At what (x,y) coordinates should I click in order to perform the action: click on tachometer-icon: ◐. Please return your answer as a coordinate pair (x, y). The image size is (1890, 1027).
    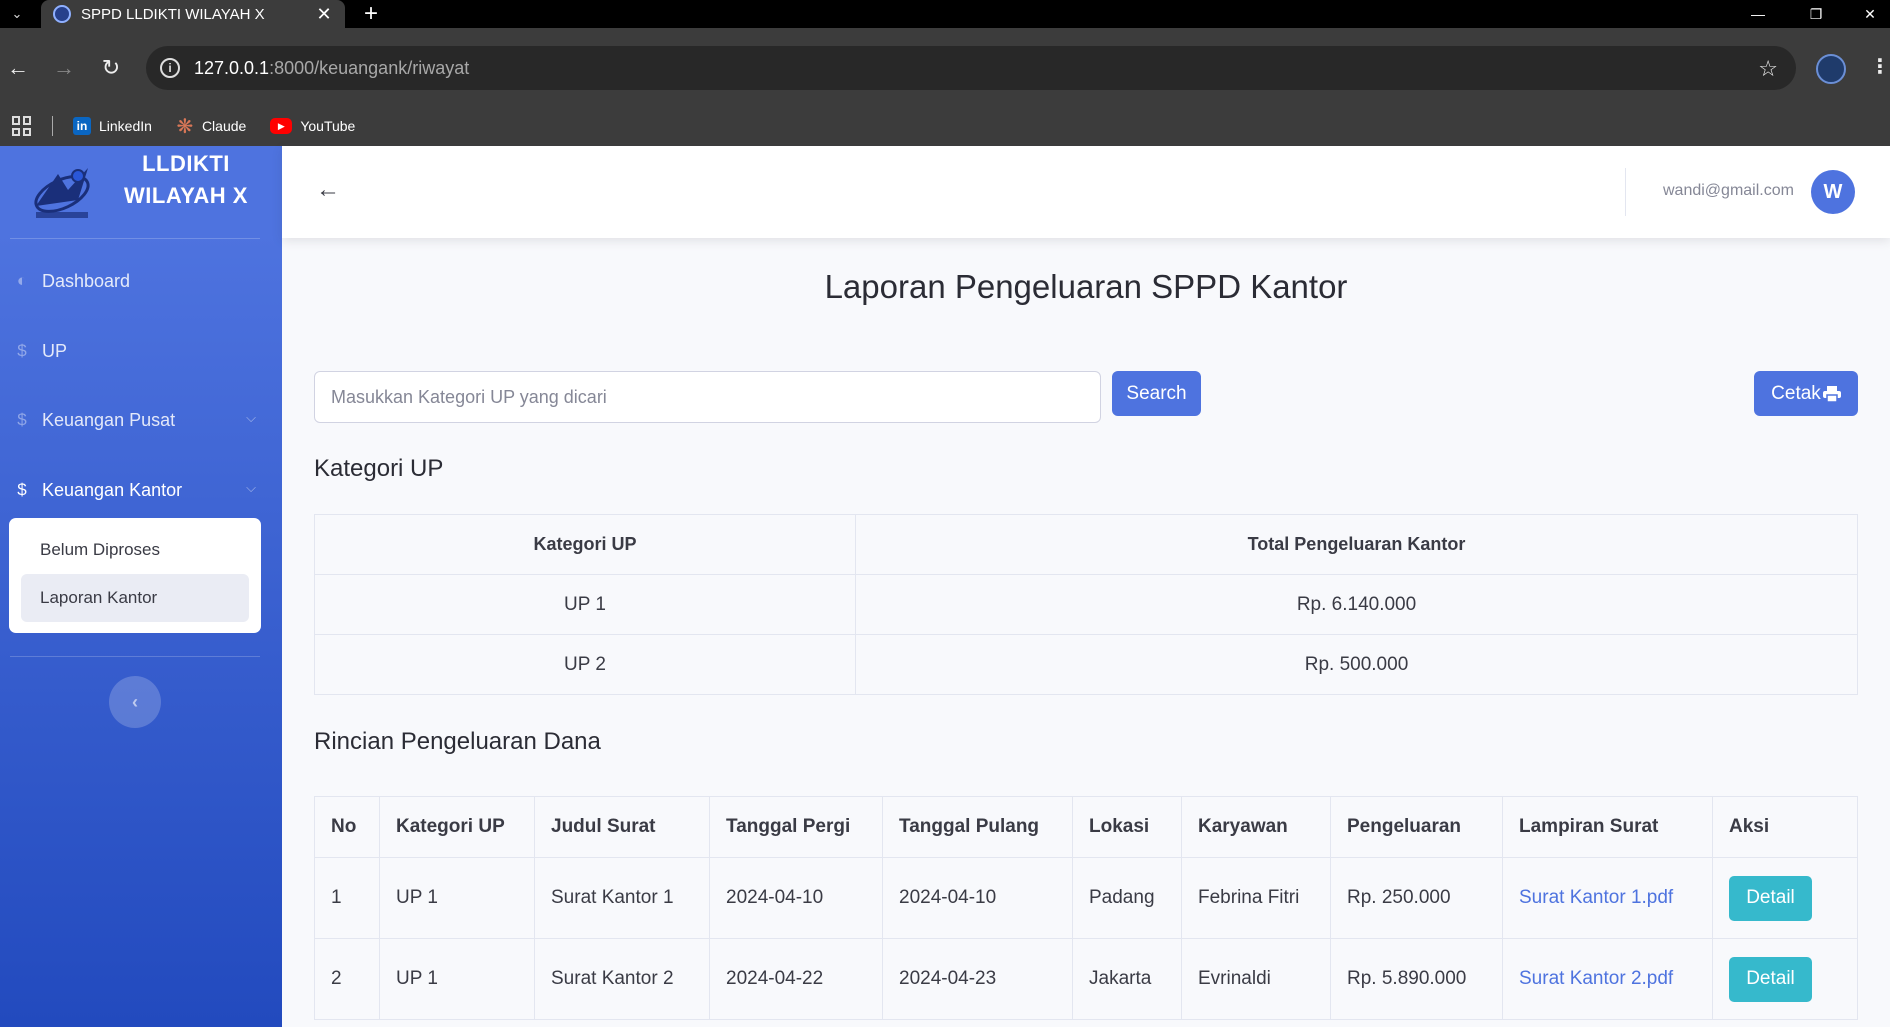
    Looking at the image, I should click on (22, 280).